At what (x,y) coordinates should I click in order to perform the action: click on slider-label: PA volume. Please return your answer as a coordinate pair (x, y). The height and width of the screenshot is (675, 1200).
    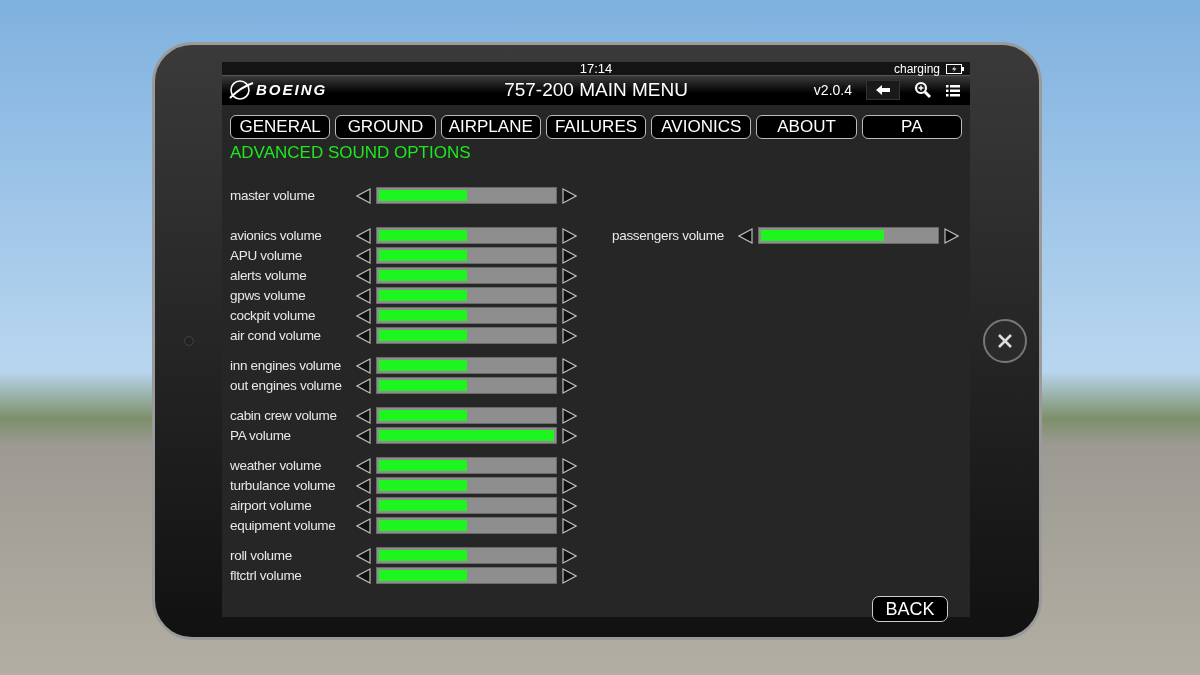
    Looking at the image, I should click on (261, 435).